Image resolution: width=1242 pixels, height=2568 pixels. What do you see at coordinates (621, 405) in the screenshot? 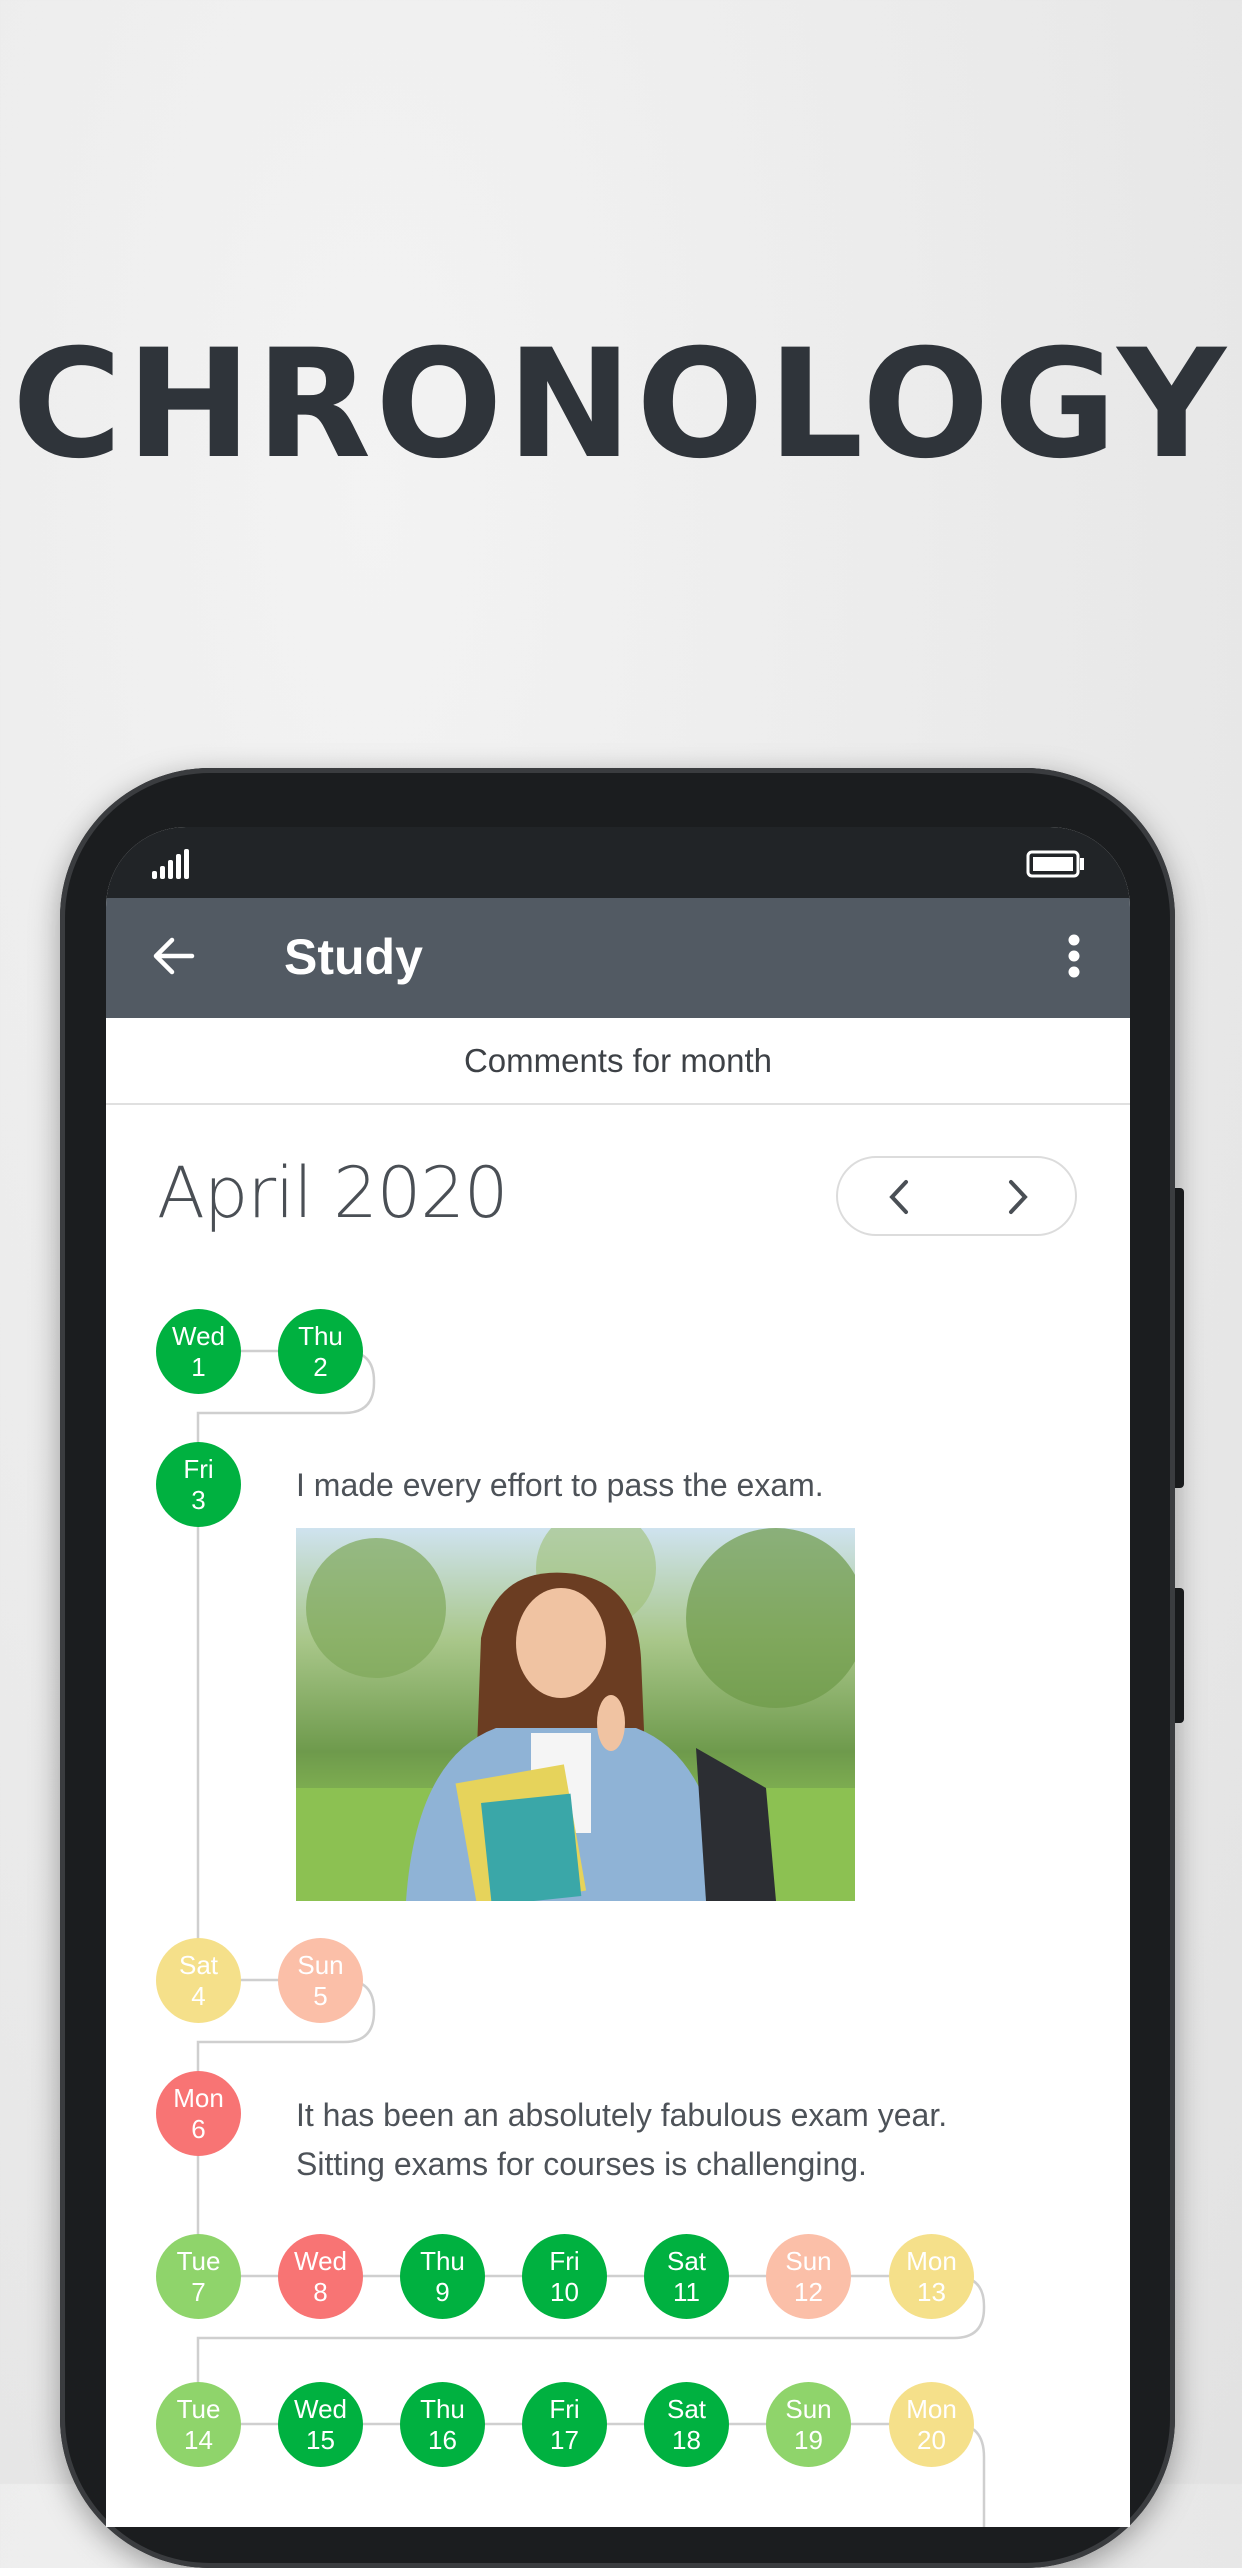
I see `headline: CHRONOLOGY` at bounding box center [621, 405].